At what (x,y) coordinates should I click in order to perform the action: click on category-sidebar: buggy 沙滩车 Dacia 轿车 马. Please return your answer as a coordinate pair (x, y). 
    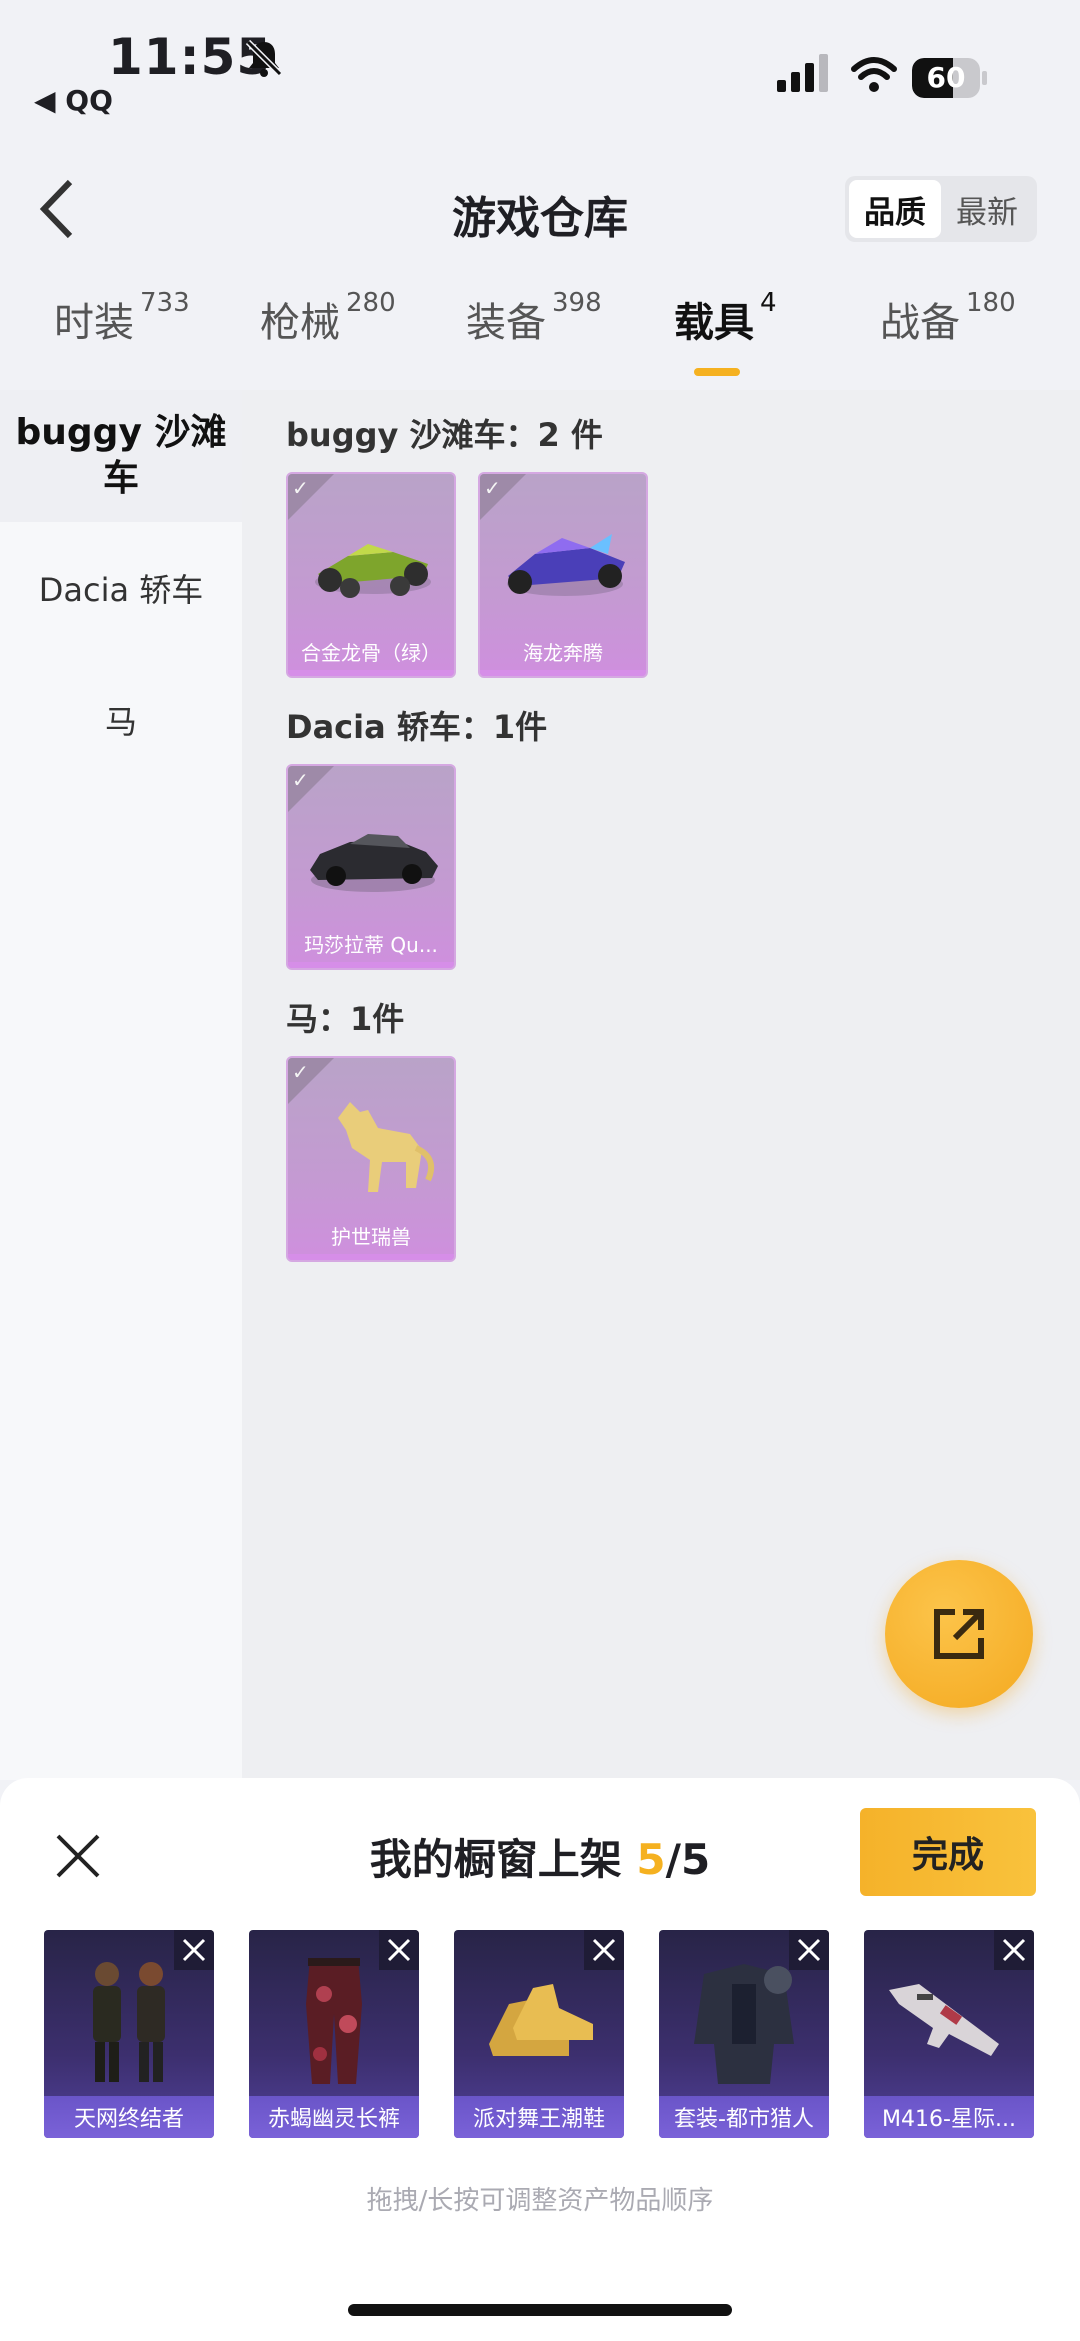
    Looking at the image, I should click on (121, 1085).